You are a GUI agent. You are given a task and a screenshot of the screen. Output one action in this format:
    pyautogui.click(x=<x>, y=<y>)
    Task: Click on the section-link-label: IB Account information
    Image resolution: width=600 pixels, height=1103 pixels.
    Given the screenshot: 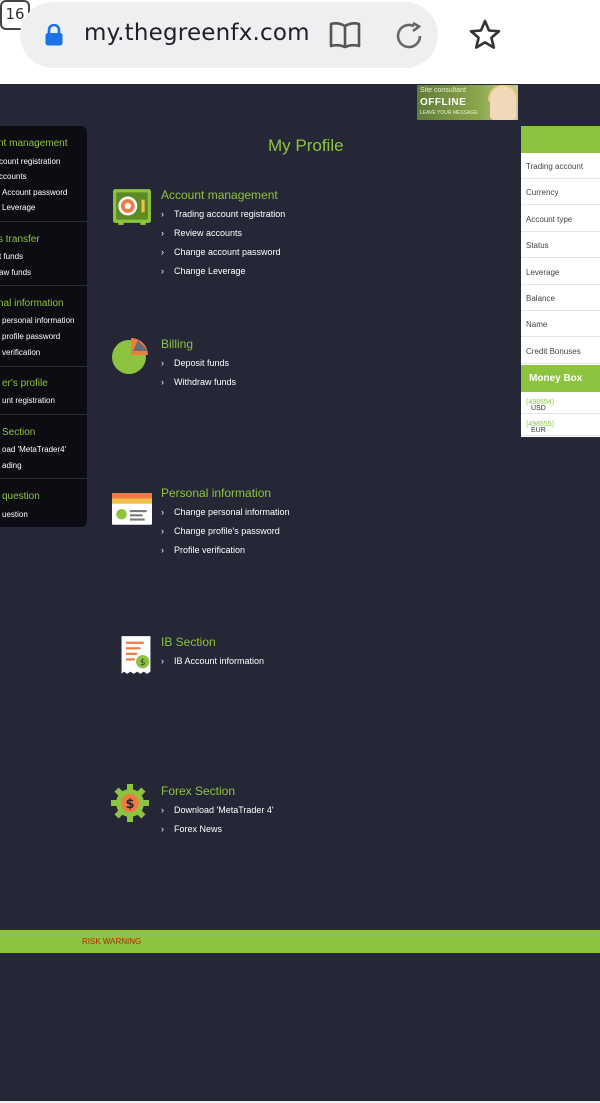 What is the action you would take?
    pyautogui.click(x=219, y=661)
    